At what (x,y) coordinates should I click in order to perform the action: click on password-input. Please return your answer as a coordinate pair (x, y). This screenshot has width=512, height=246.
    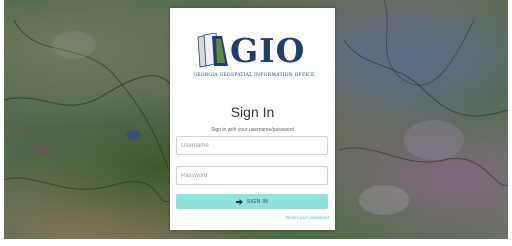
    Looking at the image, I should click on (252, 175).